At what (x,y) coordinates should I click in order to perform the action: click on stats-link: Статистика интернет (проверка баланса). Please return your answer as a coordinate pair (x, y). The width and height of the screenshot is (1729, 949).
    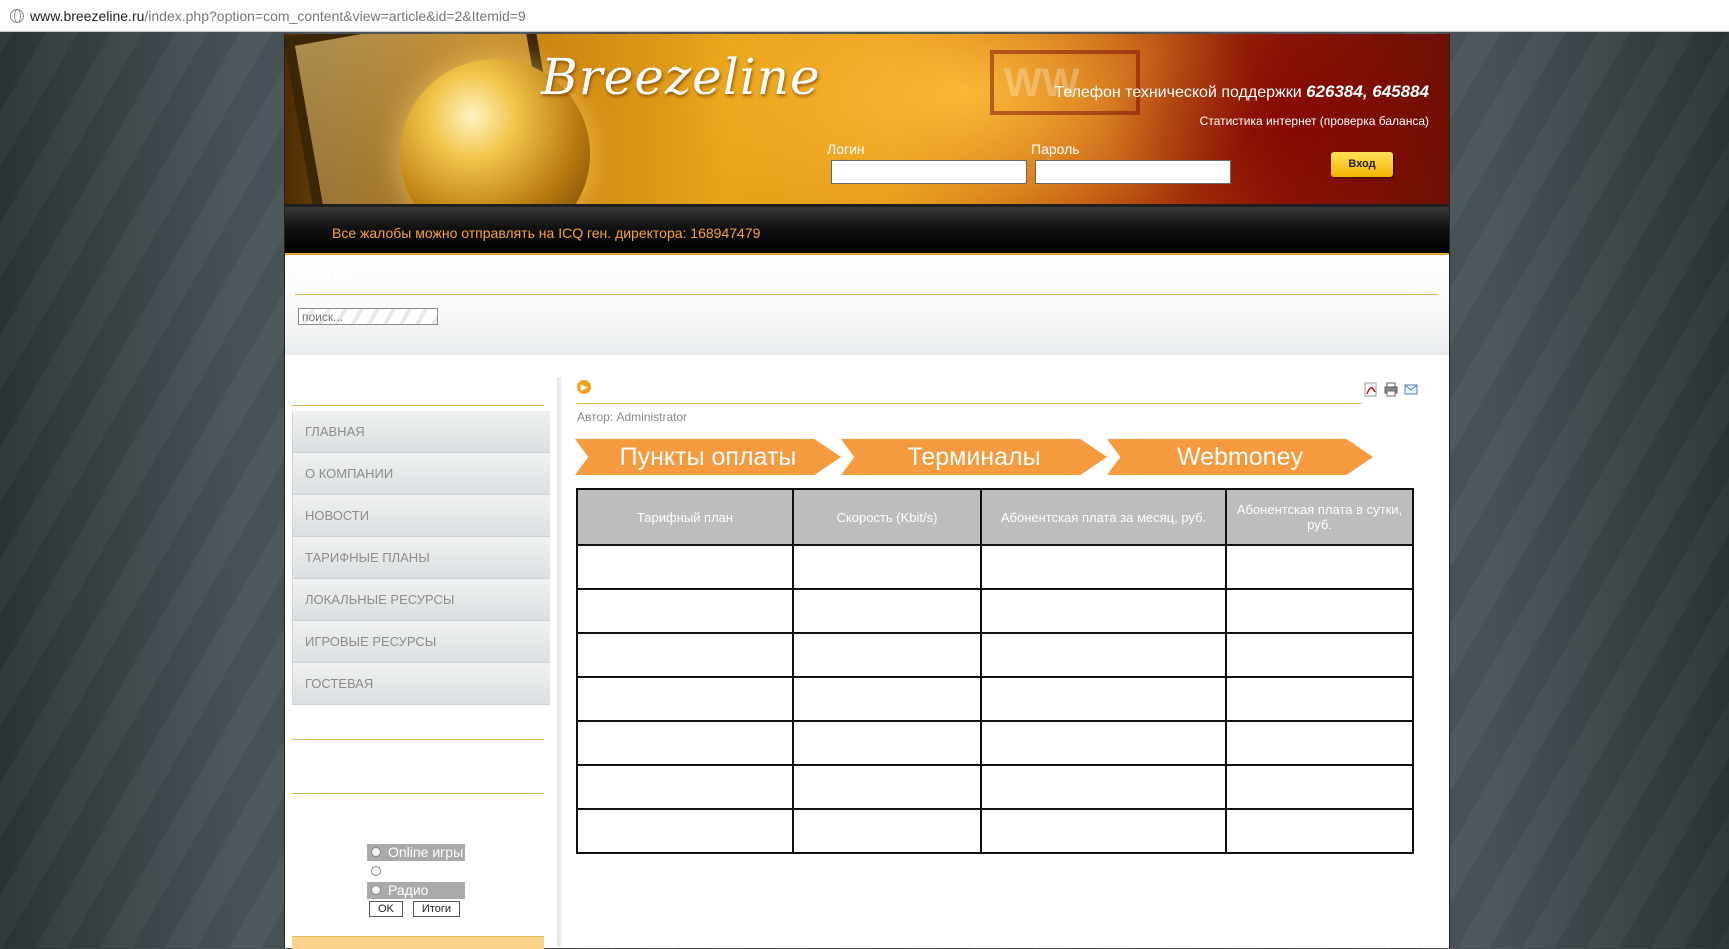
    Looking at the image, I should click on (1314, 121).